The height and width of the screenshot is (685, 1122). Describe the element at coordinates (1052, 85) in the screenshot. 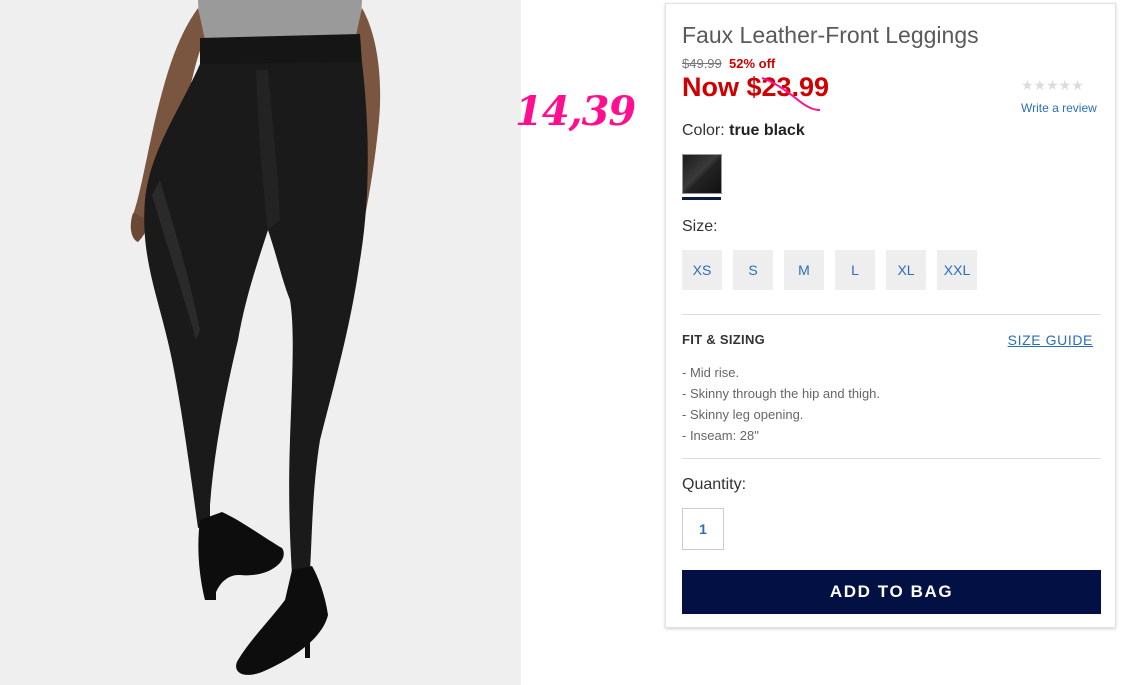

I see `rating-stars-icon: ★★★★★` at that location.